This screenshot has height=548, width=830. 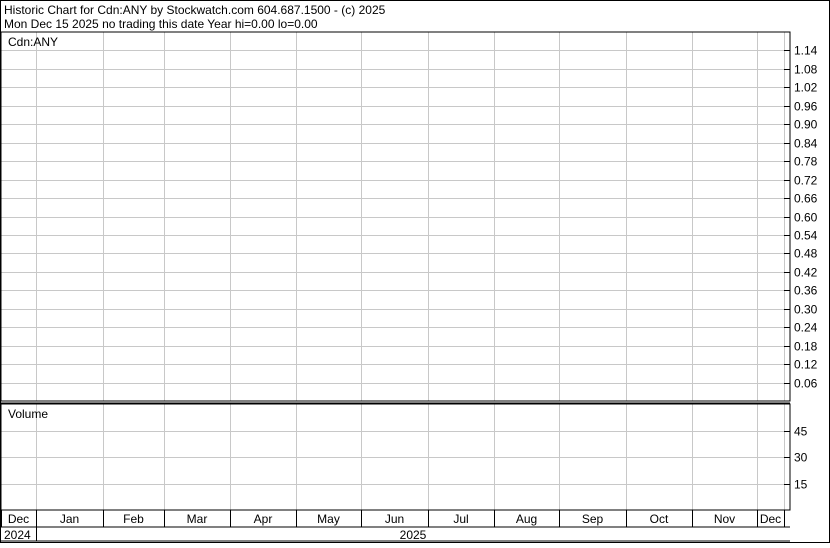 I want to click on price-tick-label: 0.30, so click(x=806, y=310).